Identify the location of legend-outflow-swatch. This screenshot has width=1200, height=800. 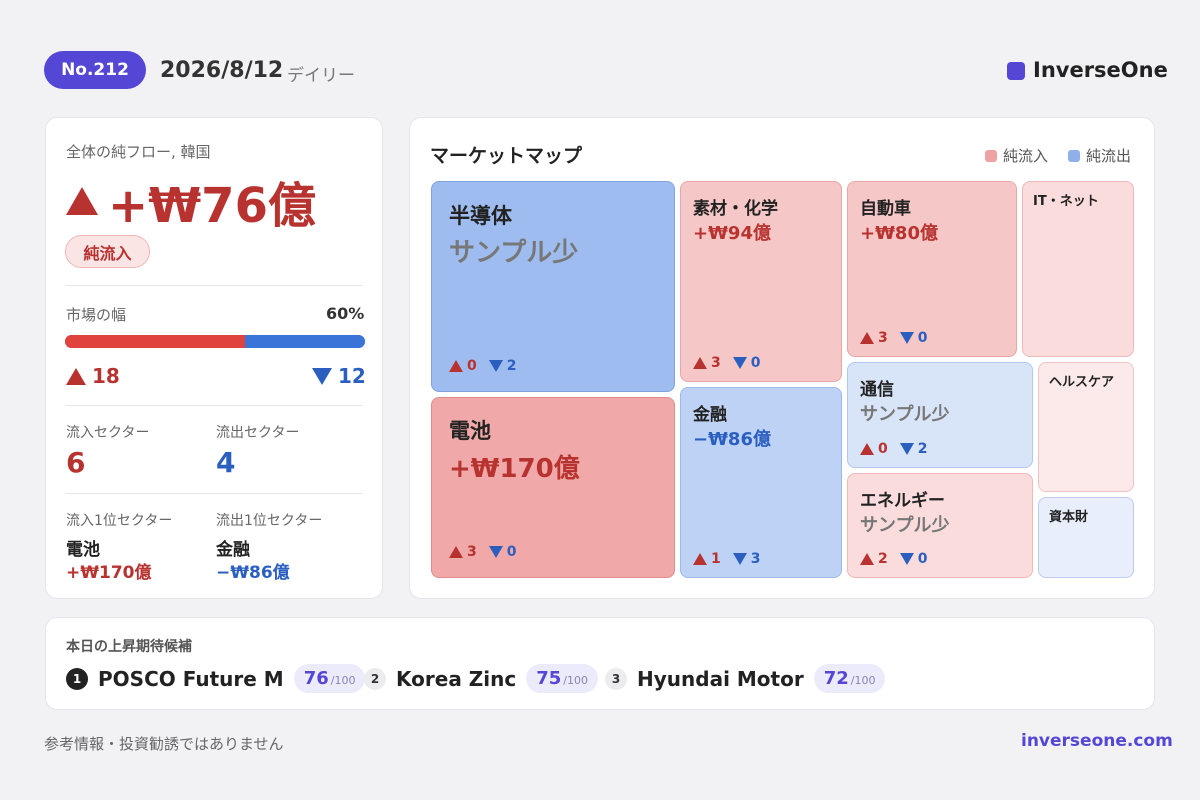
(1074, 155).